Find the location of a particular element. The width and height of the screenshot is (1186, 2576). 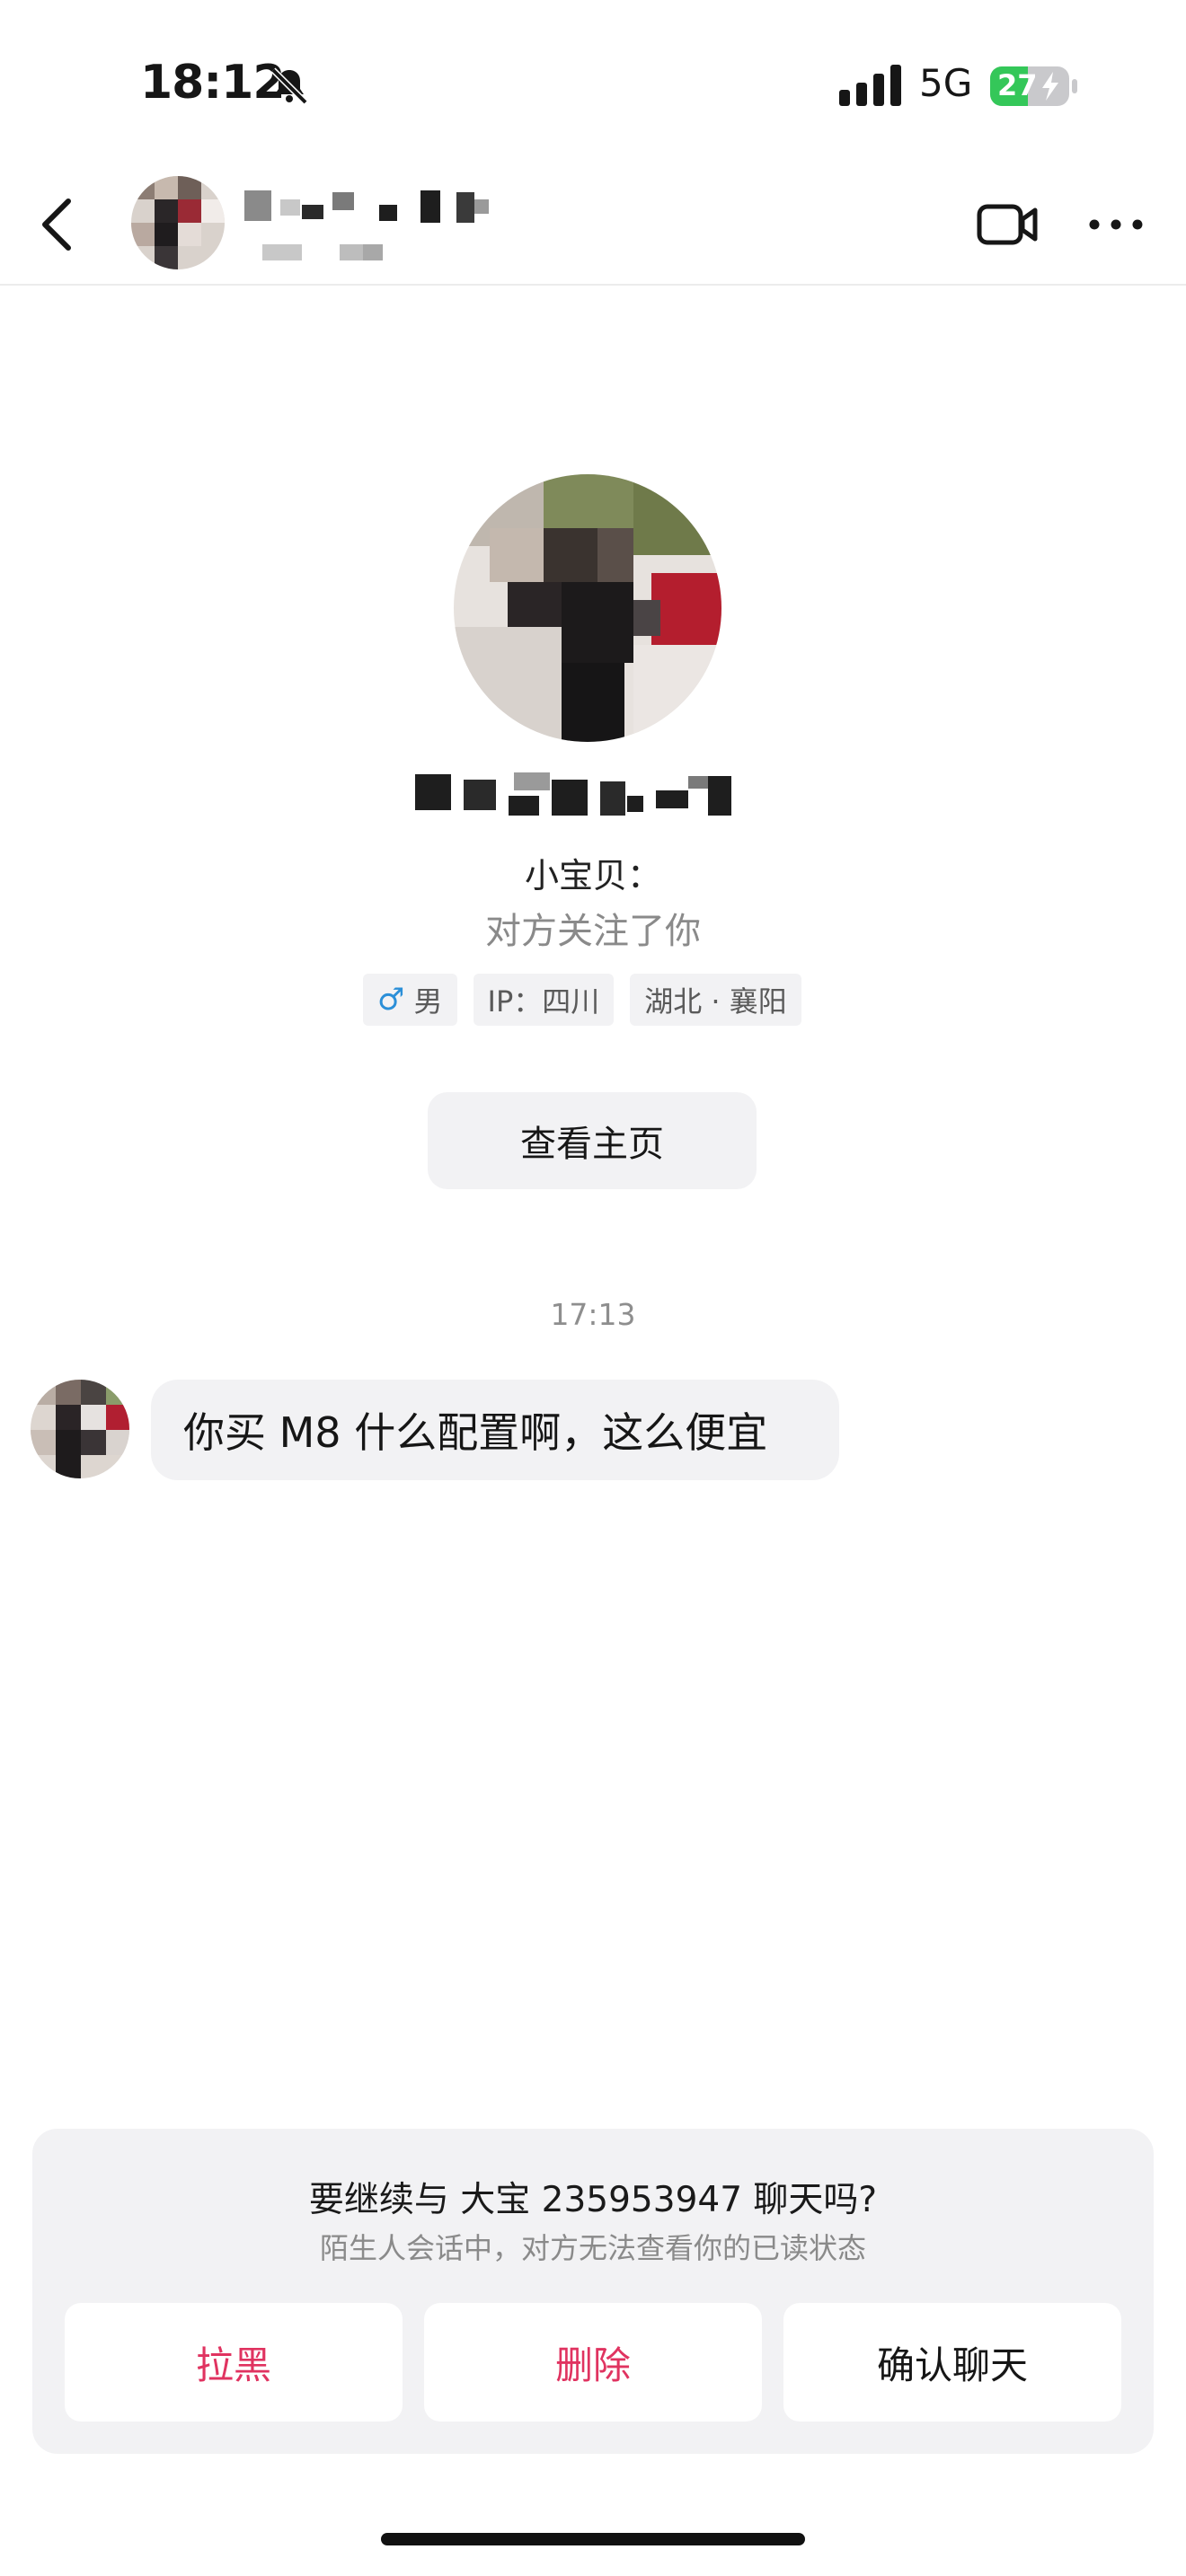

status-time: 18:12 is located at coordinates (213, 83).